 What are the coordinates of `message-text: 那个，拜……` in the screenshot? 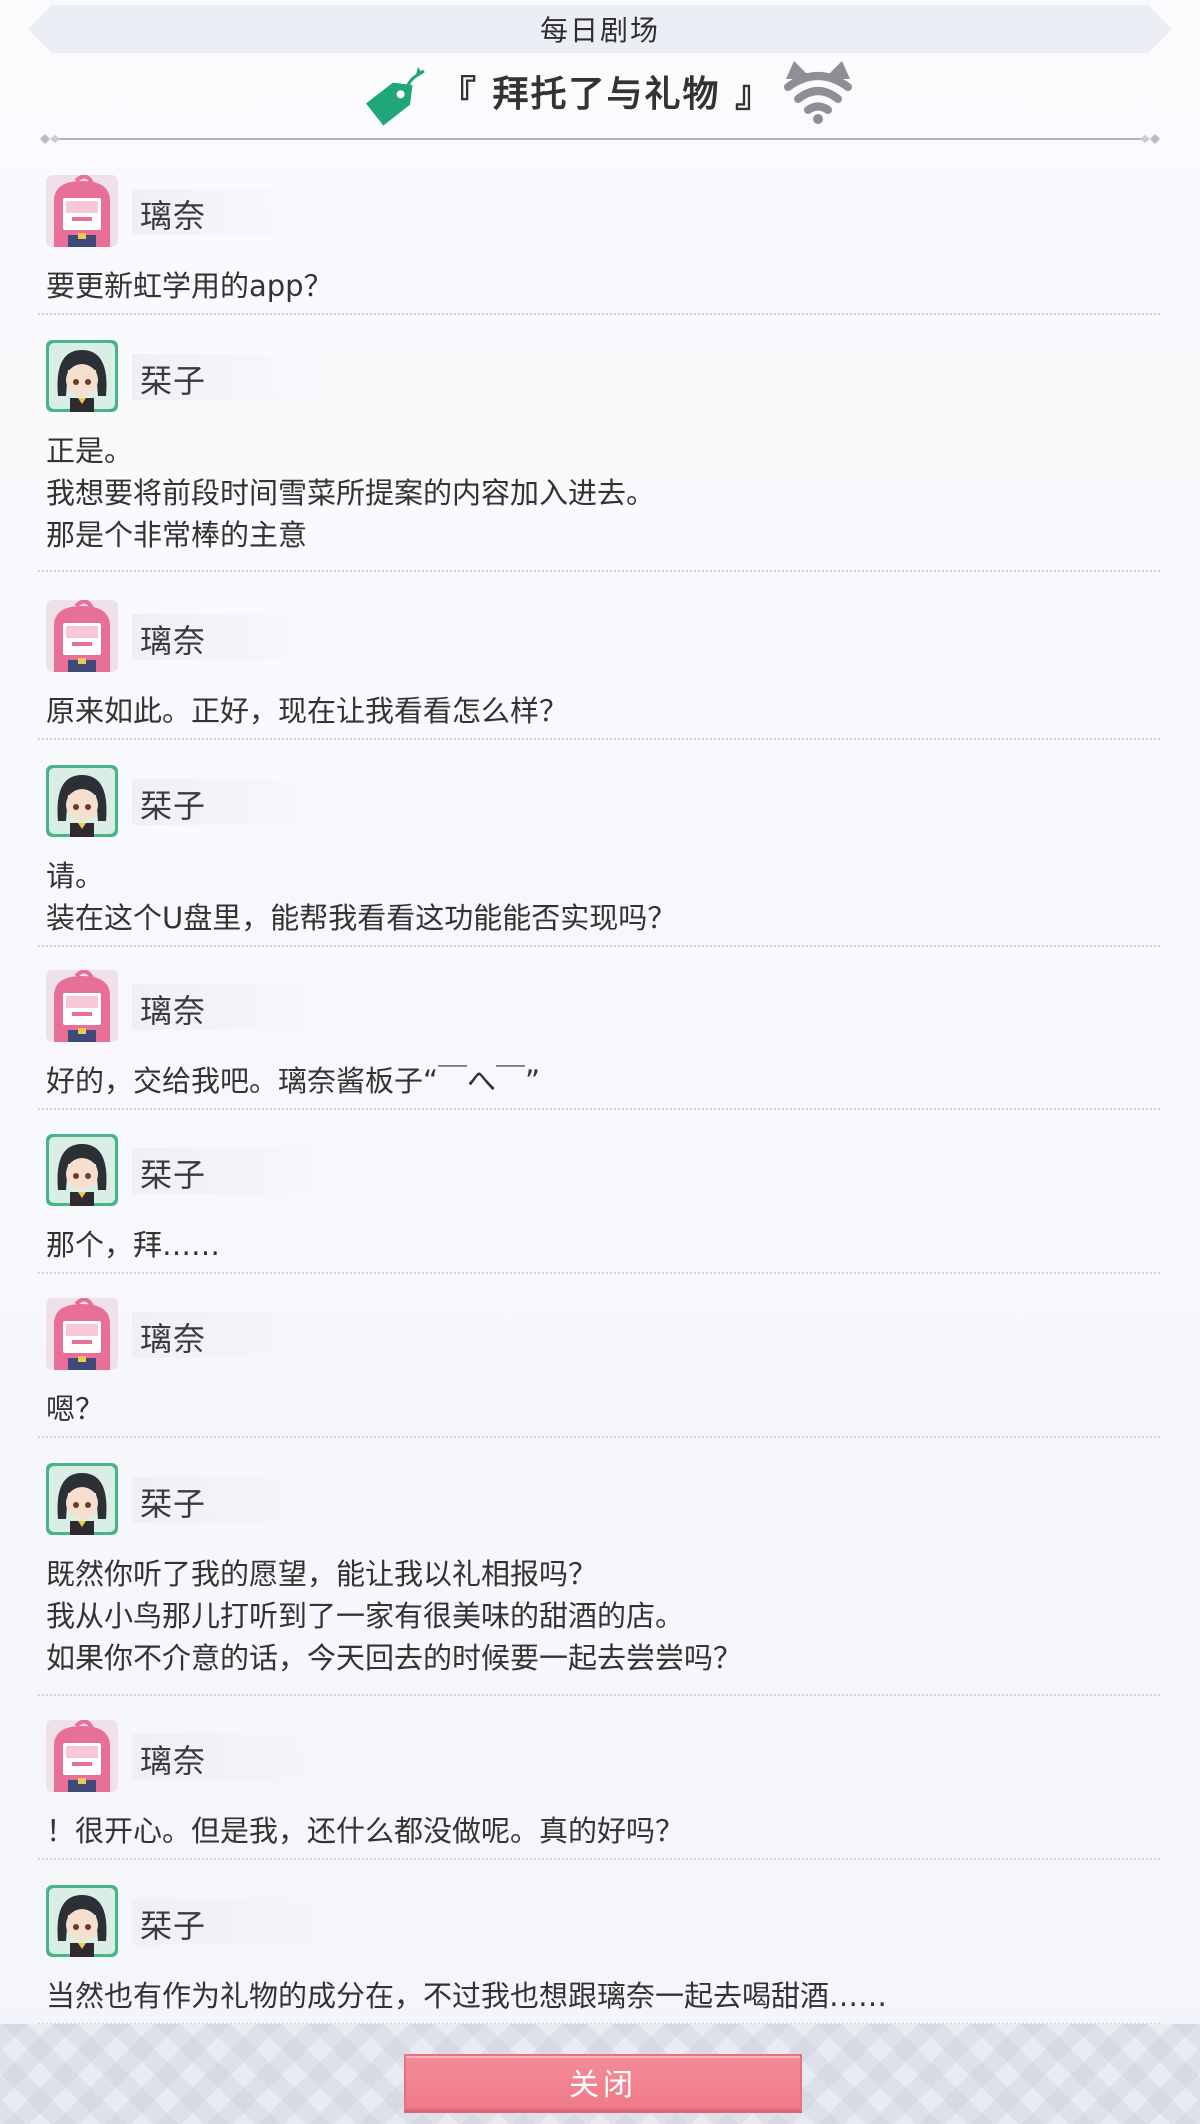 It's located at (596, 1245).